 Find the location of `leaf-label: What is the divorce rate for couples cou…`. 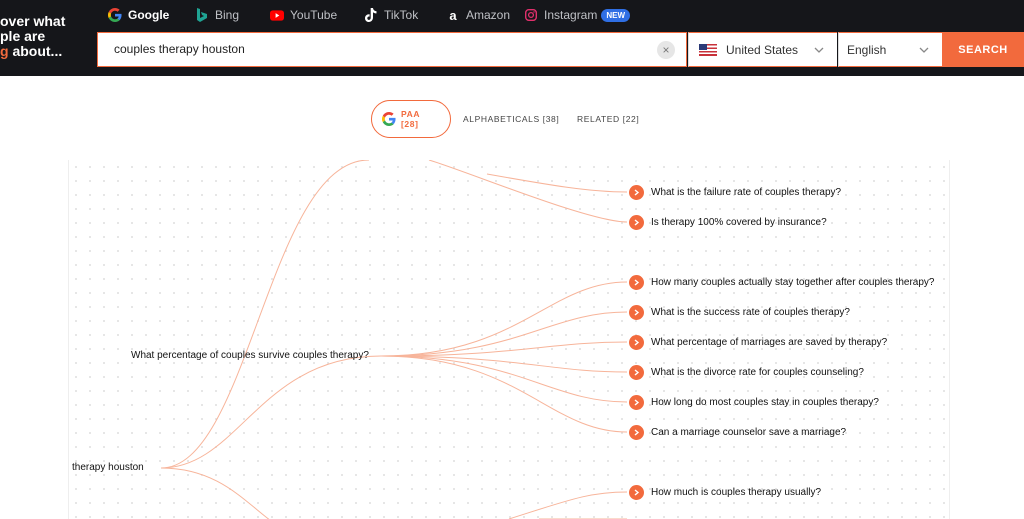

leaf-label: What is the divorce rate for couples cou… is located at coordinates (757, 372).